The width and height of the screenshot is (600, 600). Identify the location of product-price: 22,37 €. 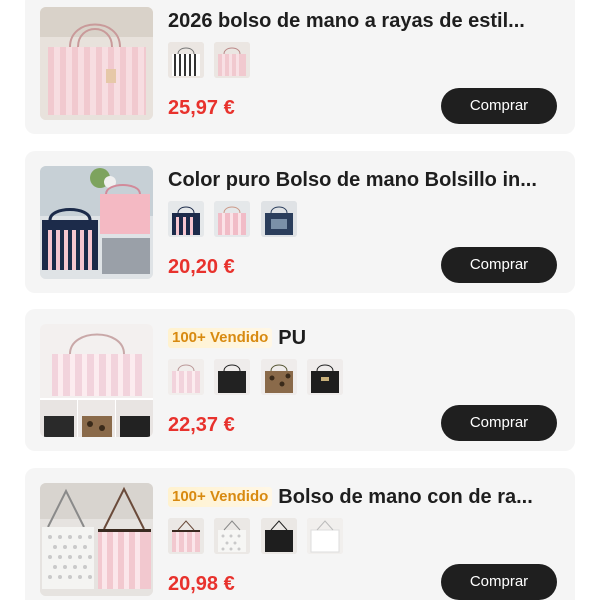
(201, 425).